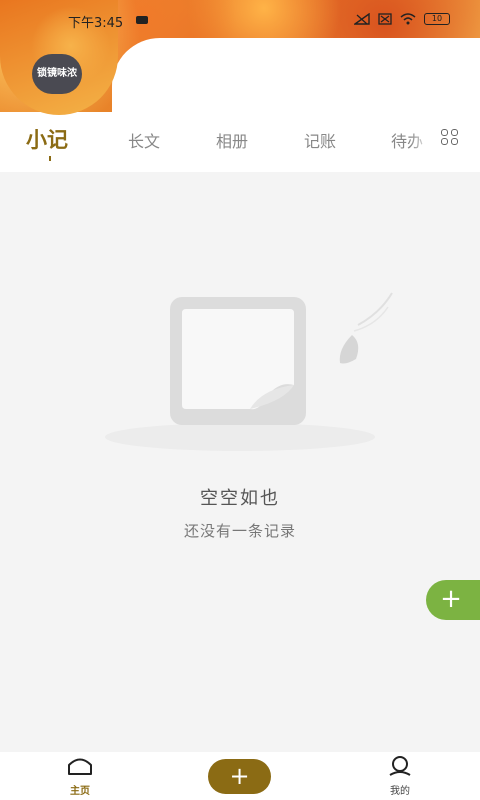  Describe the element at coordinates (451, 138) in the screenshot. I see `grid-icon` at that location.